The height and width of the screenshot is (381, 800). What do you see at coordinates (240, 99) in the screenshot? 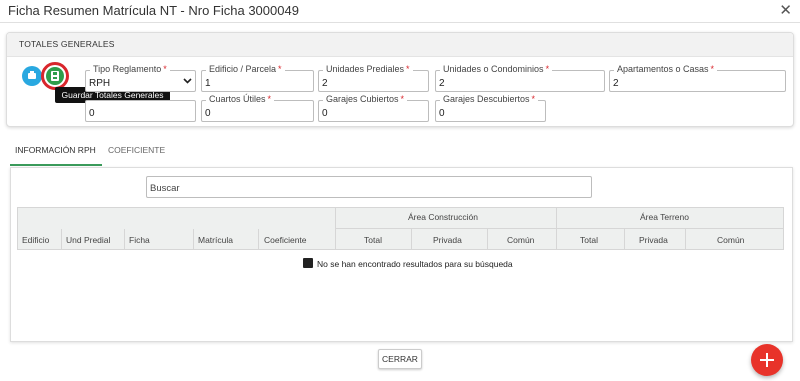
I see `cuartos-utiles-label: Cuartos Útiles *` at bounding box center [240, 99].